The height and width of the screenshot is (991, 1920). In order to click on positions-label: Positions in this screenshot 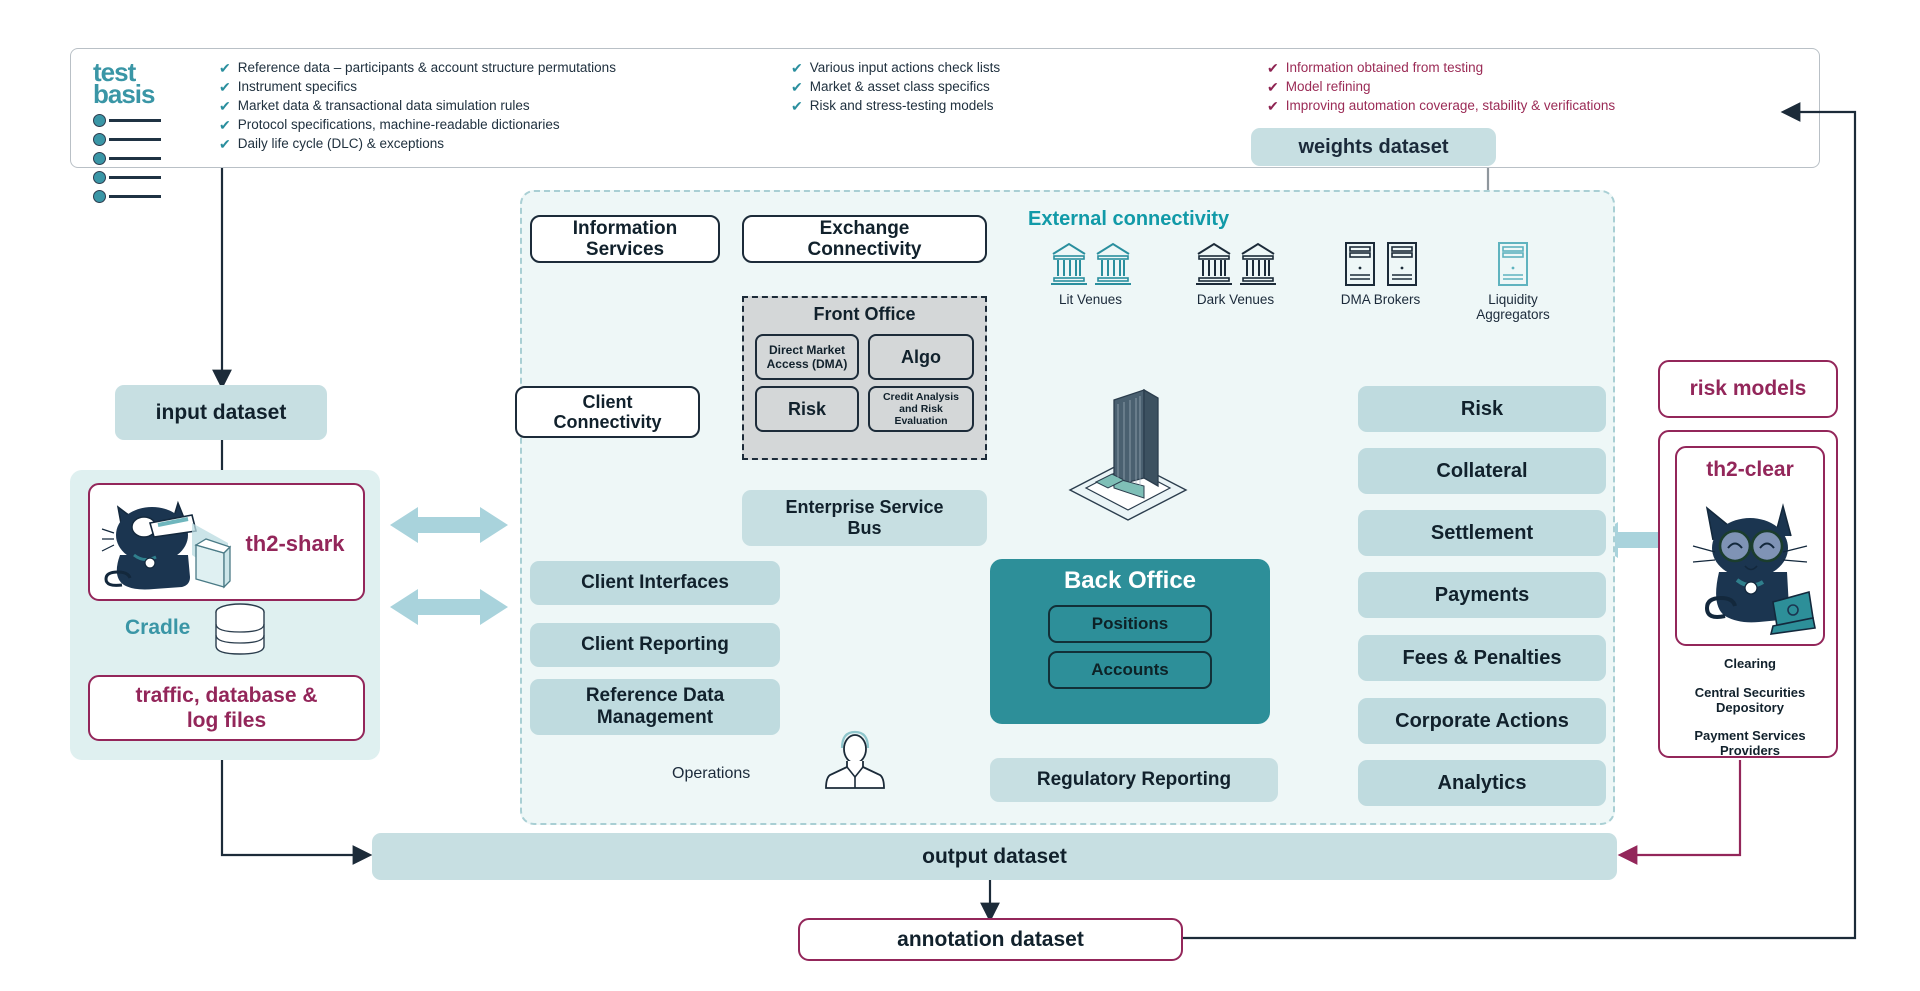, I will do `click(1130, 623)`.